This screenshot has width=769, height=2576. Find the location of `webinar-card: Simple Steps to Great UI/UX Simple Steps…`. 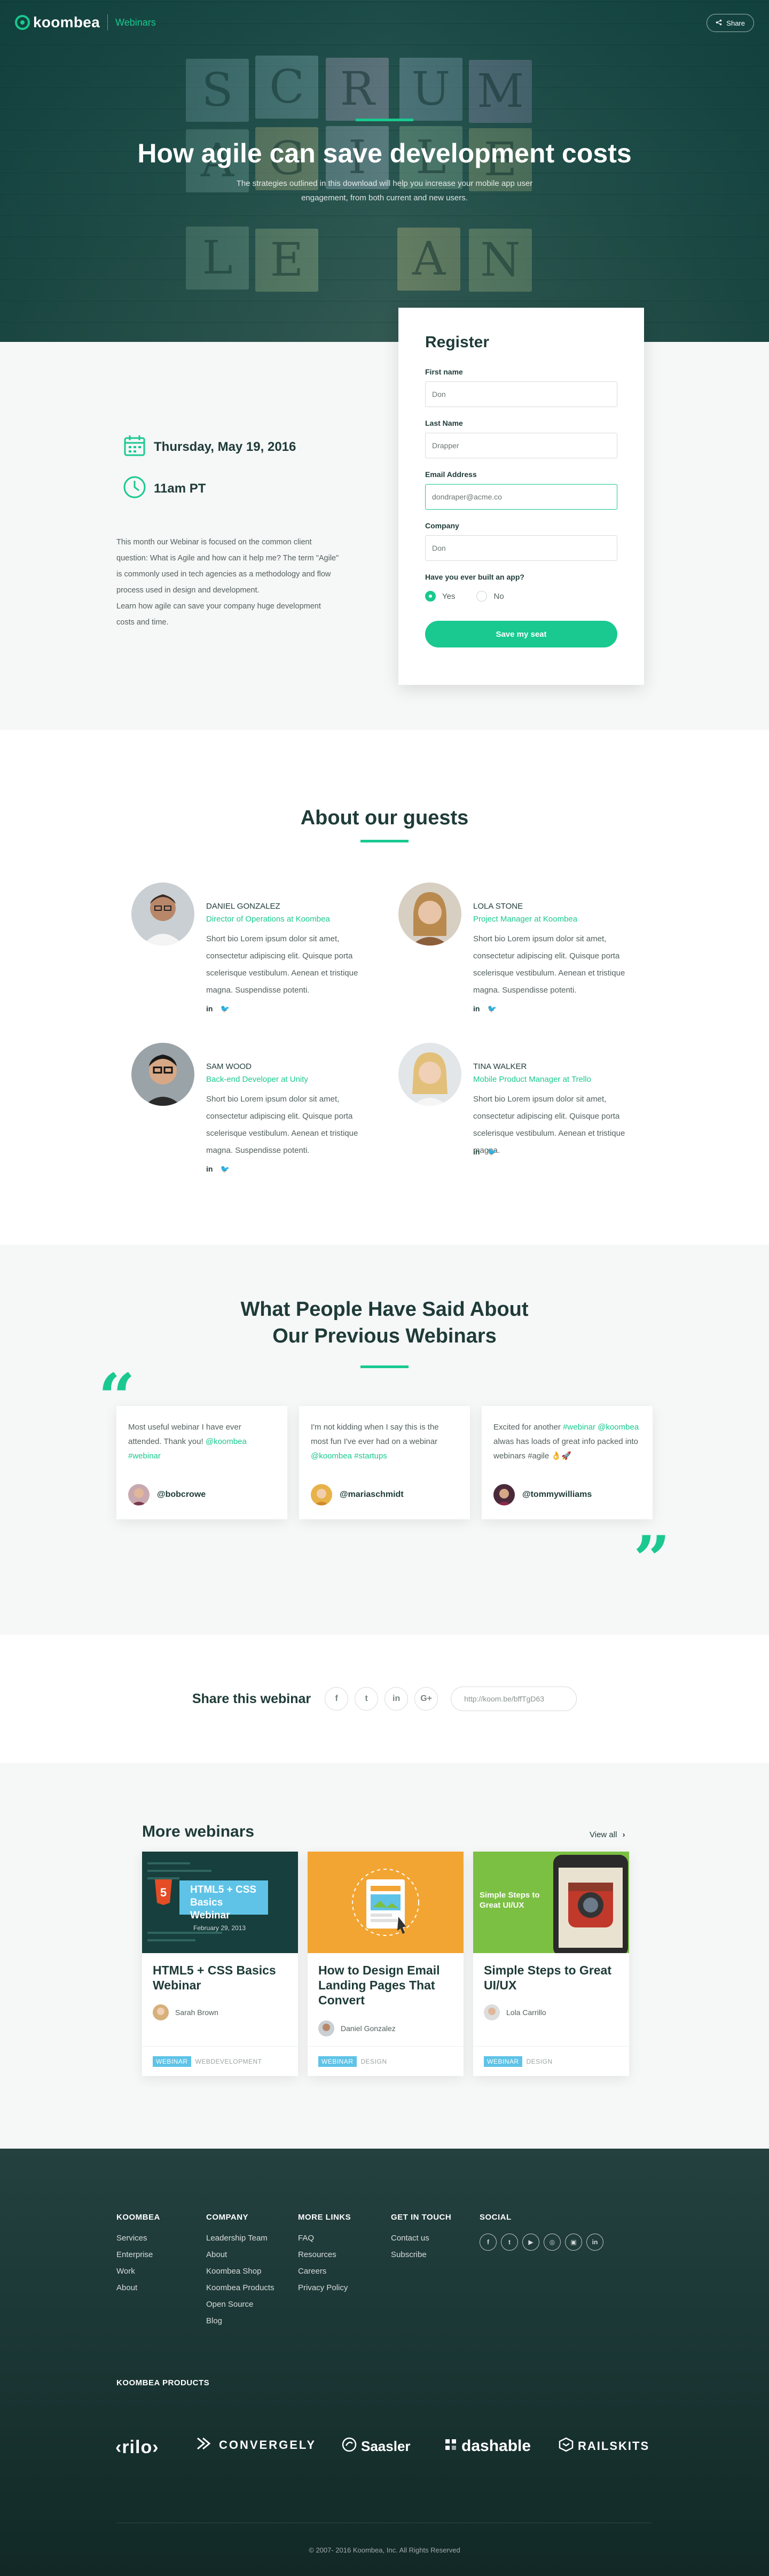

webinar-card: Simple Steps to Great UI/UX Simple Steps… is located at coordinates (551, 1964).